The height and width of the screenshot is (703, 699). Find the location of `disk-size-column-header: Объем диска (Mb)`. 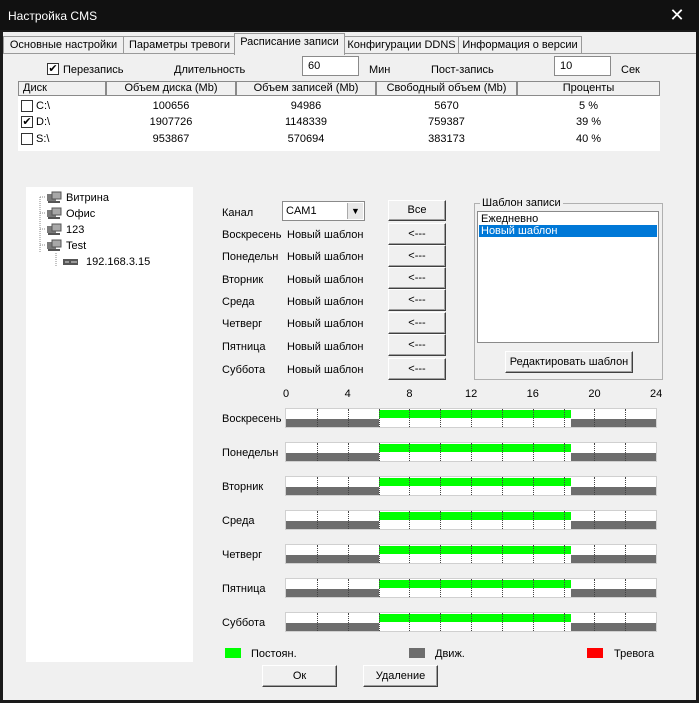

disk-size-column-header: Объем диска (Mb) is located at coordinates (171, 88).